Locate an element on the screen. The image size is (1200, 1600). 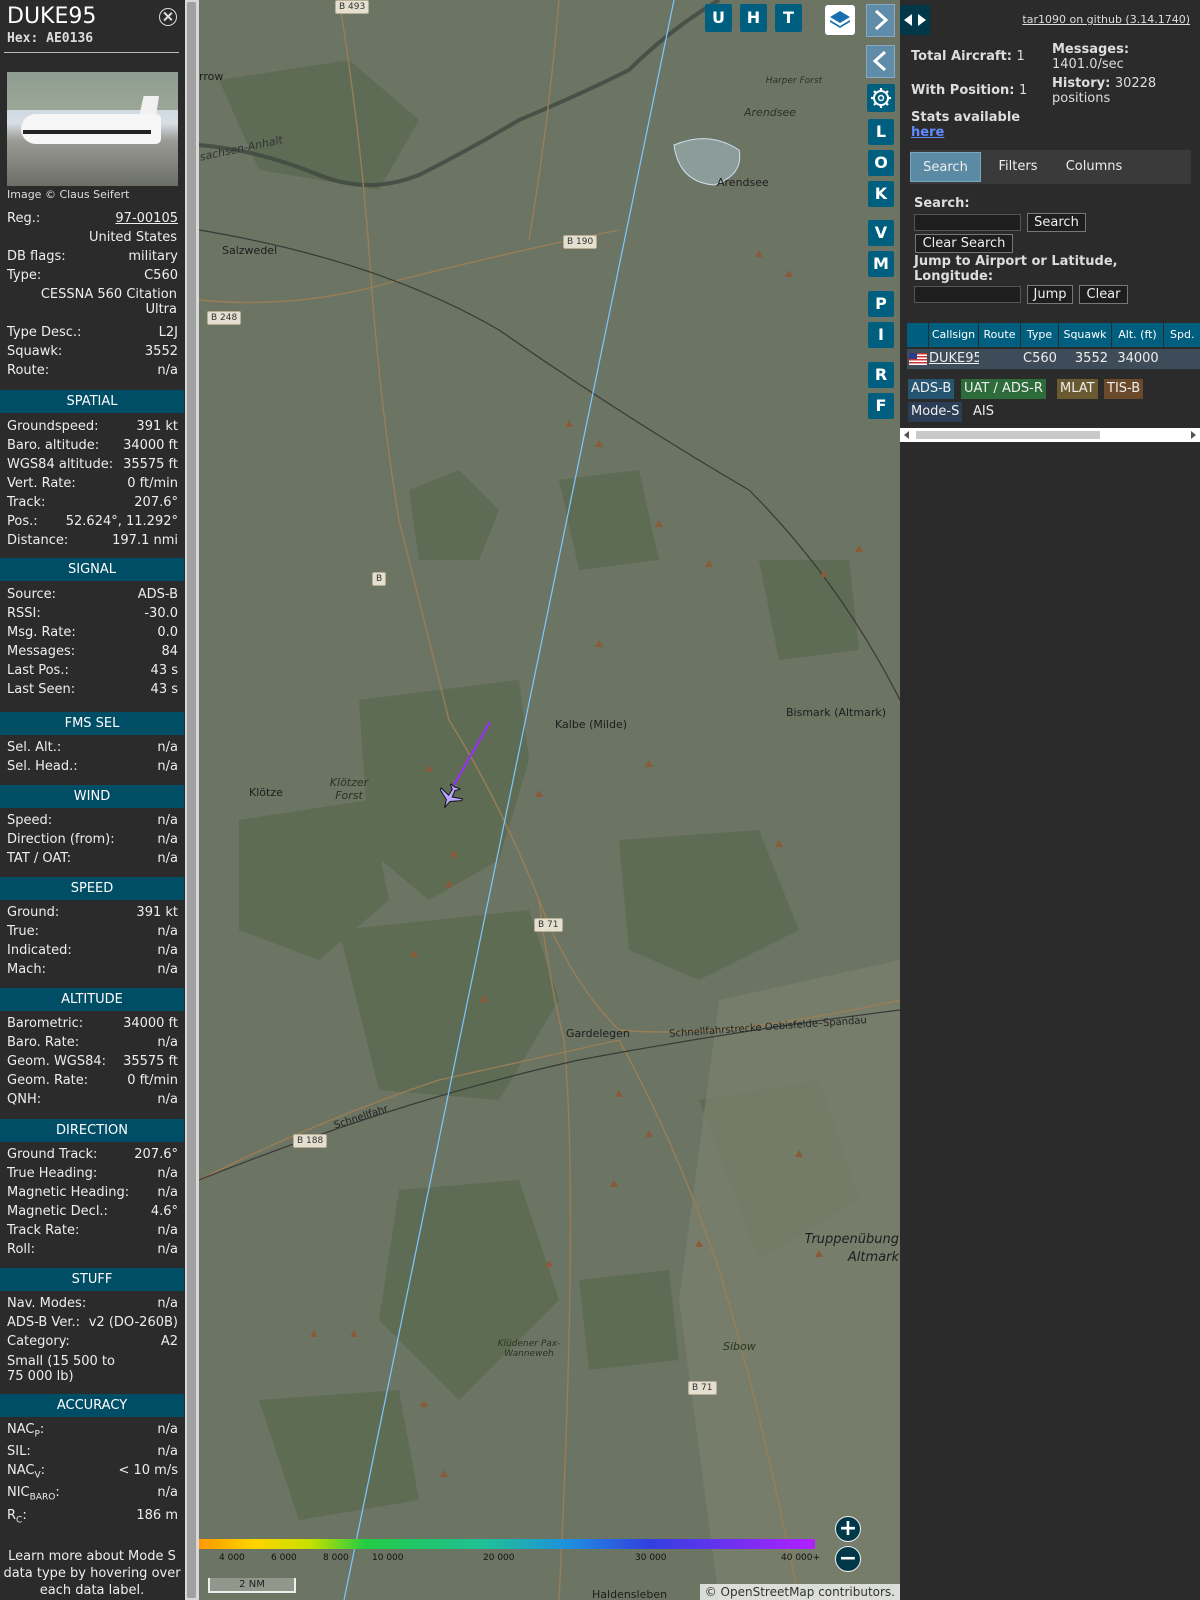
table-horizontal-scrollbar is located at coordinates (1050, 435).